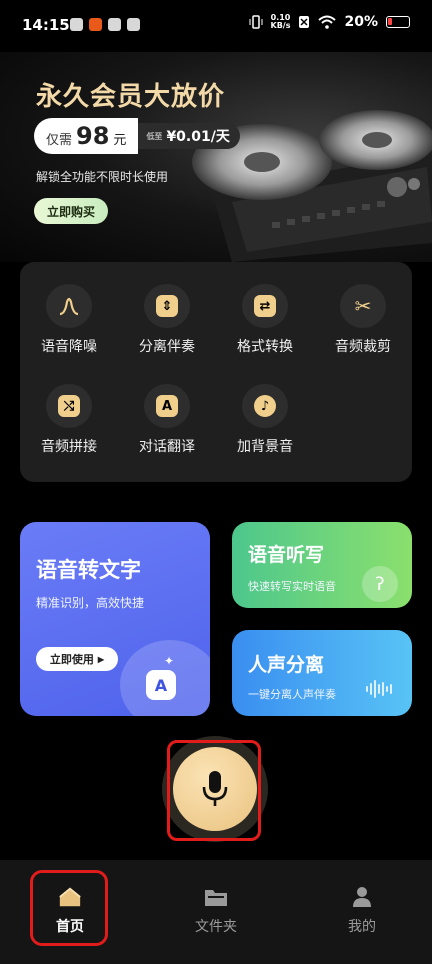  I want to click on nav-folder: 文件夹, so click(216, 912).